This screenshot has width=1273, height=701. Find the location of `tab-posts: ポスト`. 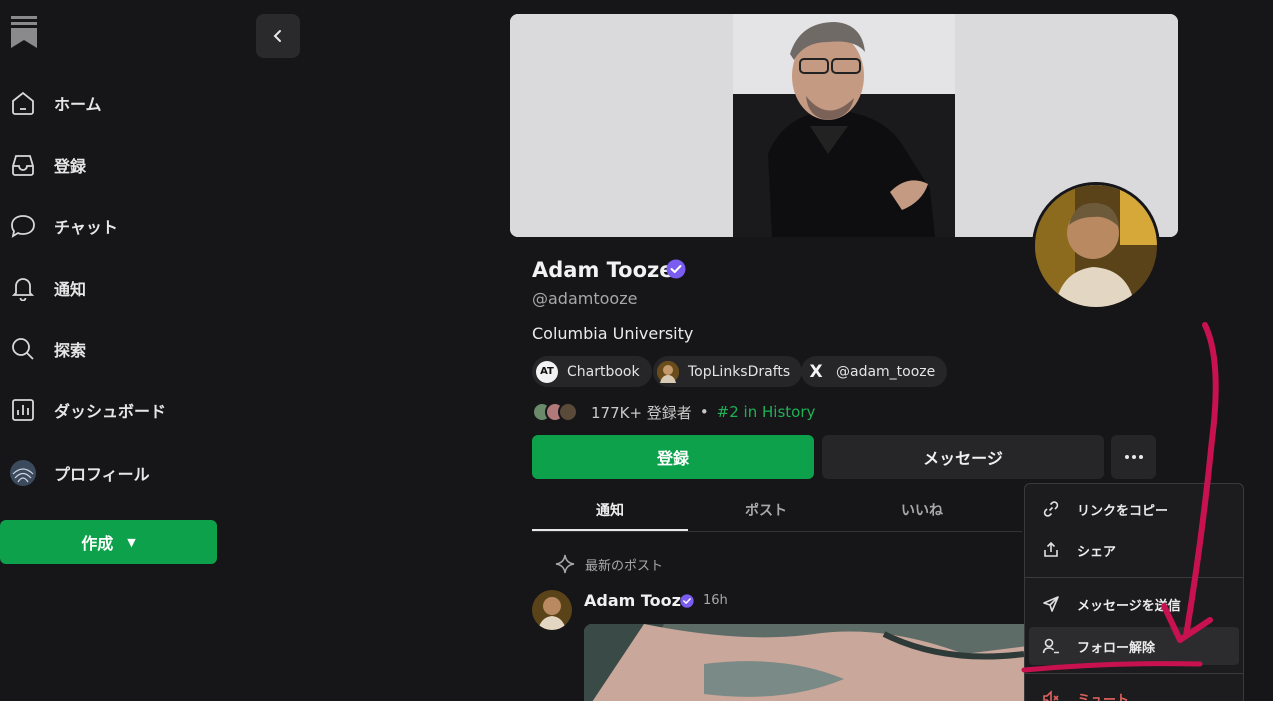

tab-posts: ポスト is located at coordinates (766, 512).